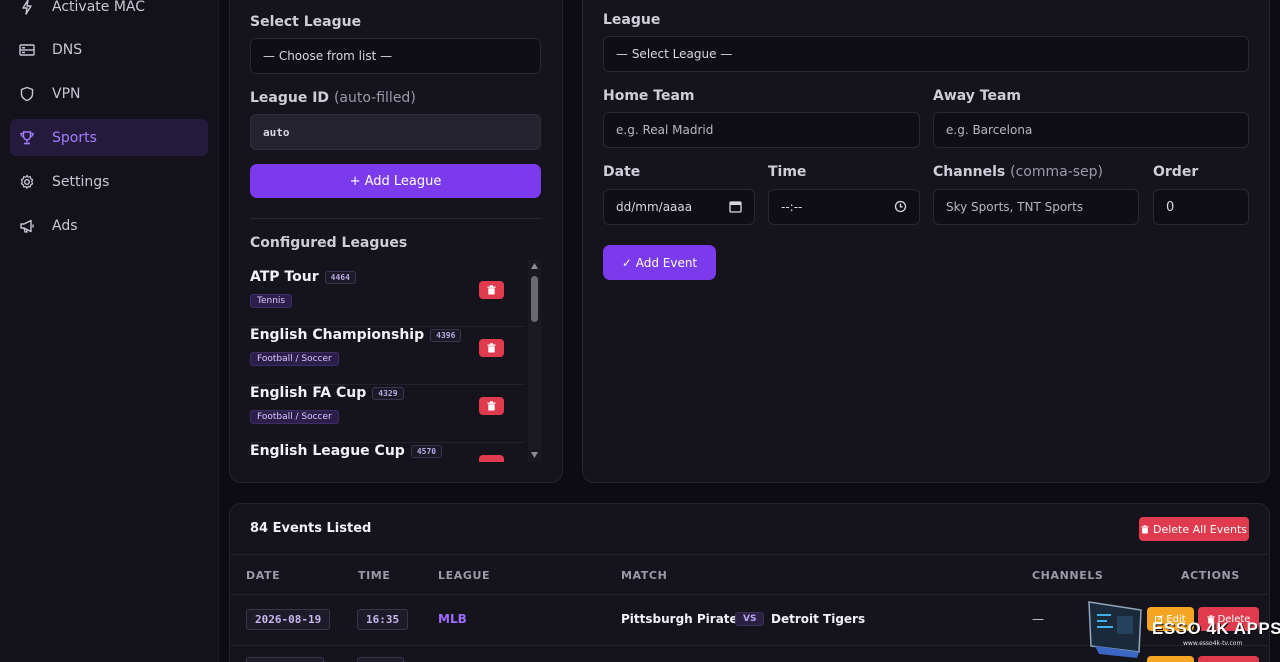 This screenshot has width=1280, height=662. What do you see at coordinates (426, 451) in the screenshot?
I see `league-id-badge: 4570` at bounding box center [426, 451].